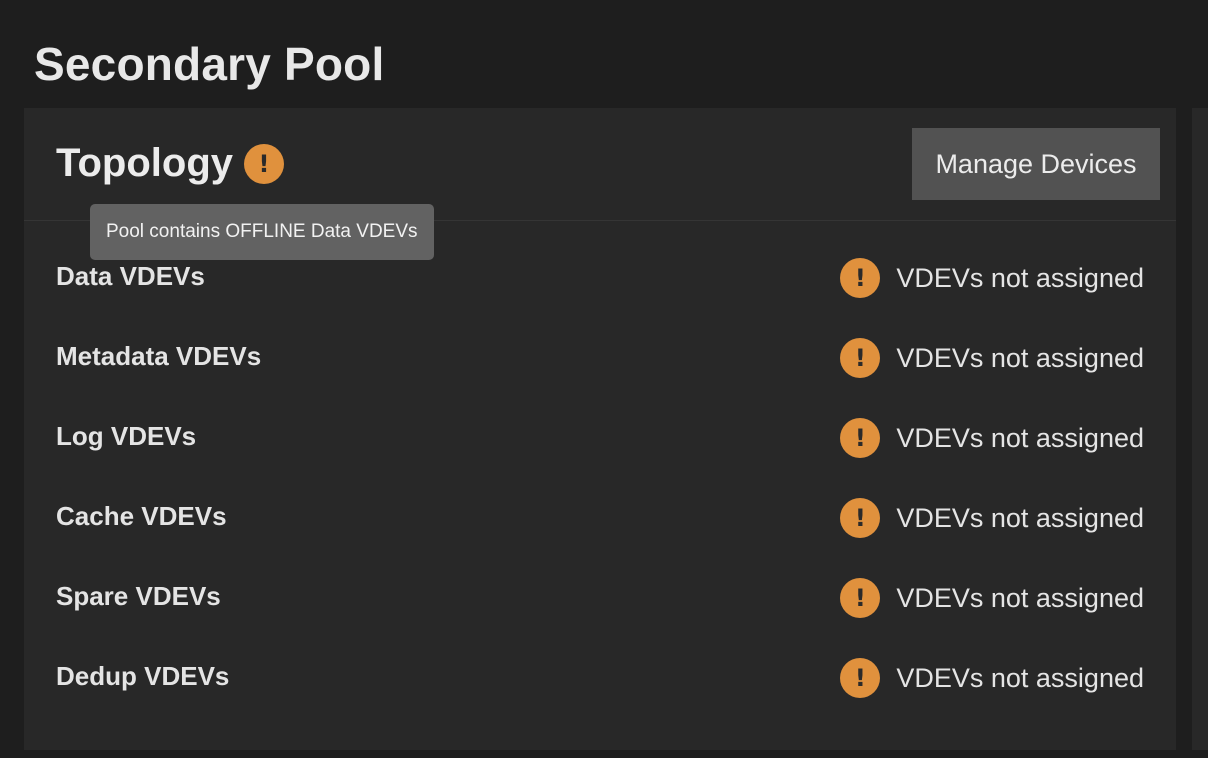 The height and width of the screenshot is (758, 1208). Describe the element at coordinates (209, 64) in the screenshot. I see `page-title: Secondary Pool` at that location.